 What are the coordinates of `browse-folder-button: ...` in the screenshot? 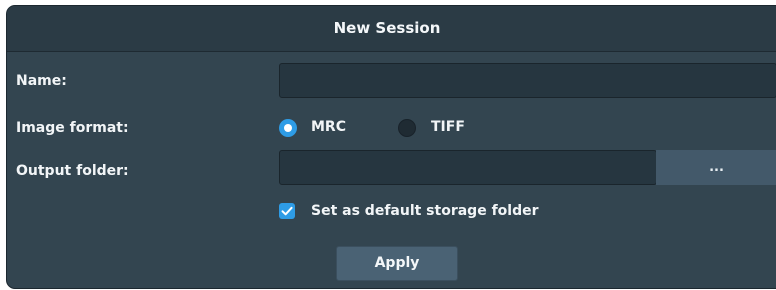 It's located at (716, 167).